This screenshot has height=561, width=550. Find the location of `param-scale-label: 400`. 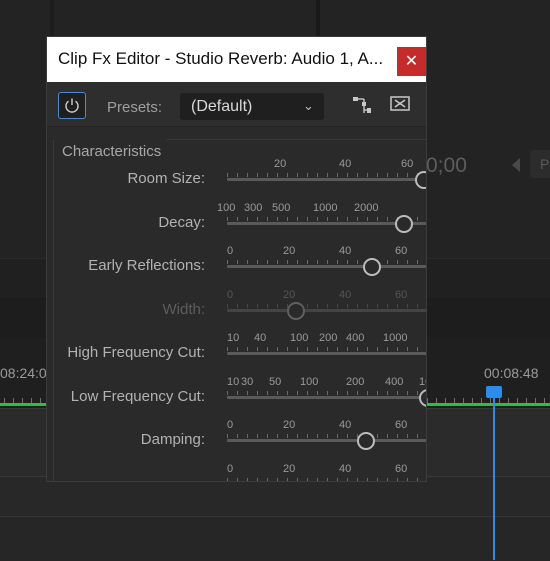

param-scale-label: 400 is located at coordinates (355, 338).